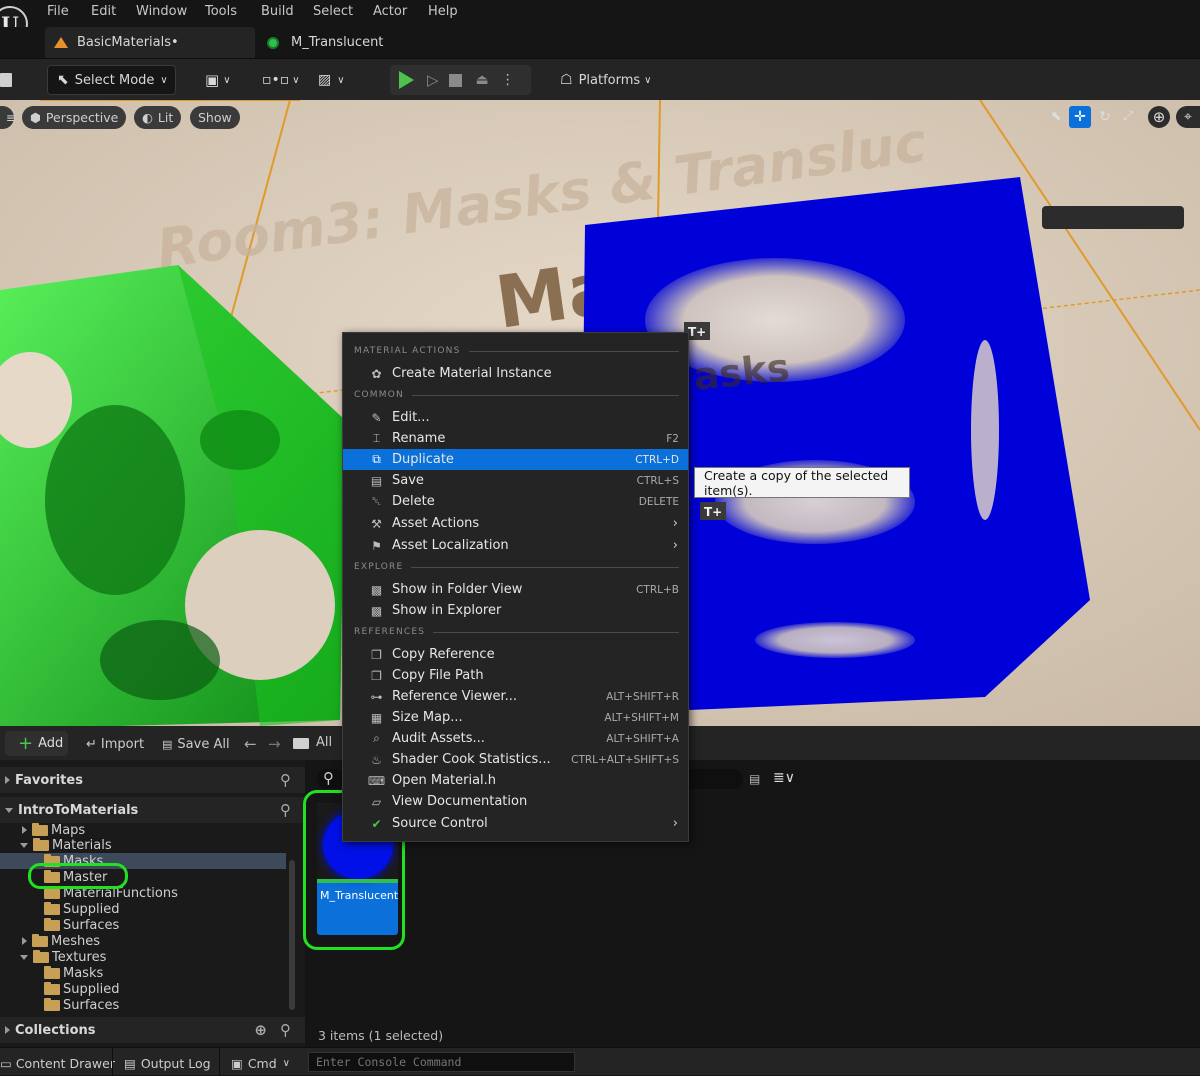 The image size is (1200, 1076). What do you see at coordinates (130, 1063) in the screenshot?
I see `log-icon: ▤` at bounding box center [130, 1063].